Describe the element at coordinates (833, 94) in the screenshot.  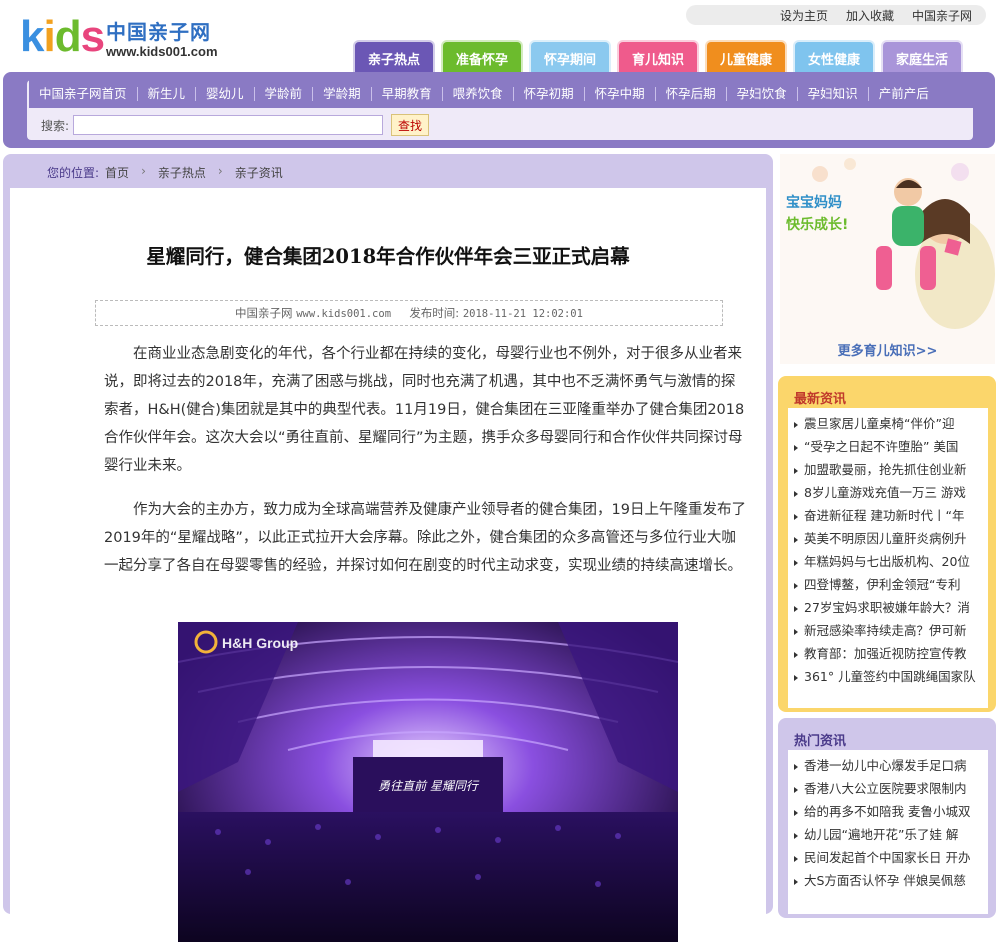
I see `nav-item-pregnancy-knowledge: 孕妇知识` at that location.